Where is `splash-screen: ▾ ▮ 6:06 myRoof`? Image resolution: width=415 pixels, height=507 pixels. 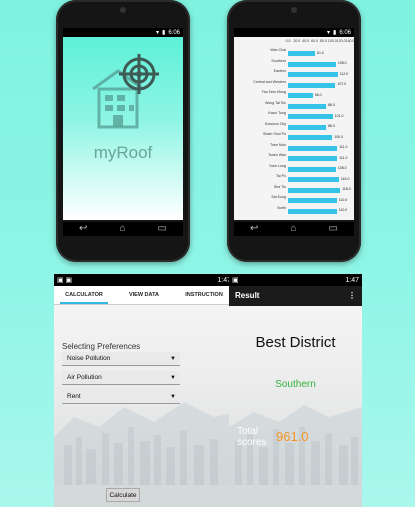 splash-screen: ▾ ▮ 6:06 myRoof is located at coordinates (123, 124).